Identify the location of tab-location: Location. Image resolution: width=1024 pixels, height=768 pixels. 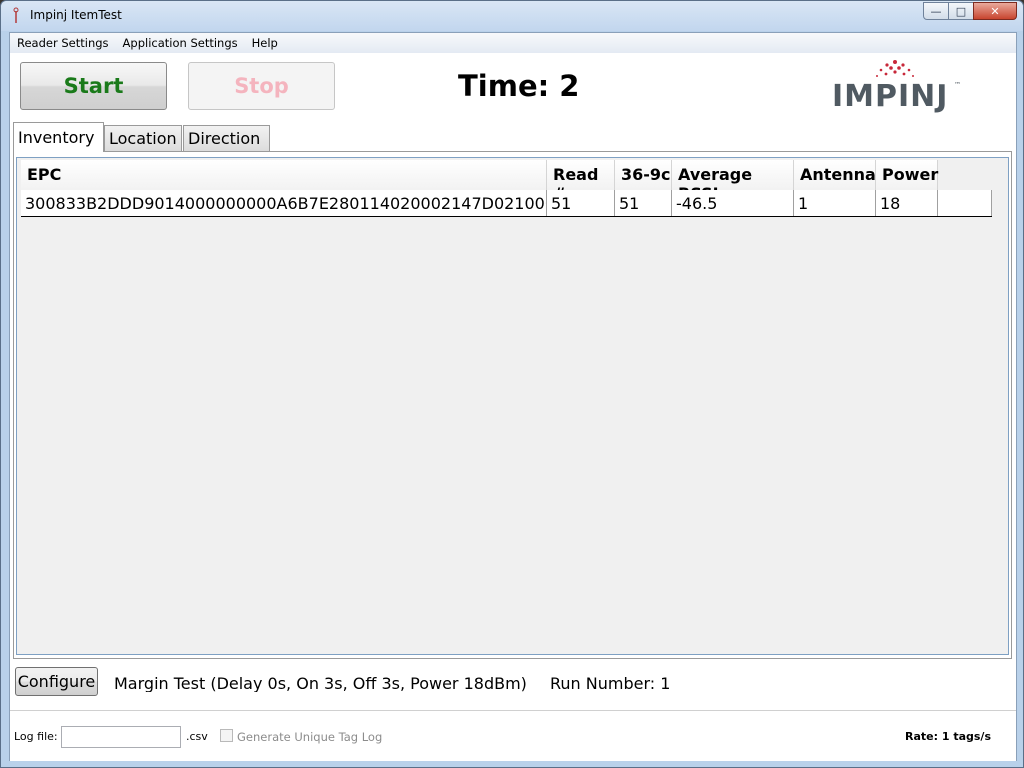
(143, 138).